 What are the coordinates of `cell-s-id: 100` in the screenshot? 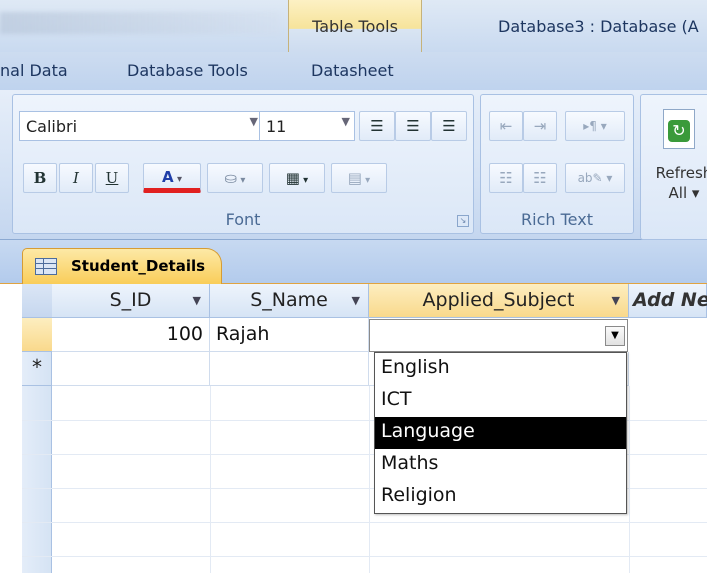 It's located at (131, 335).